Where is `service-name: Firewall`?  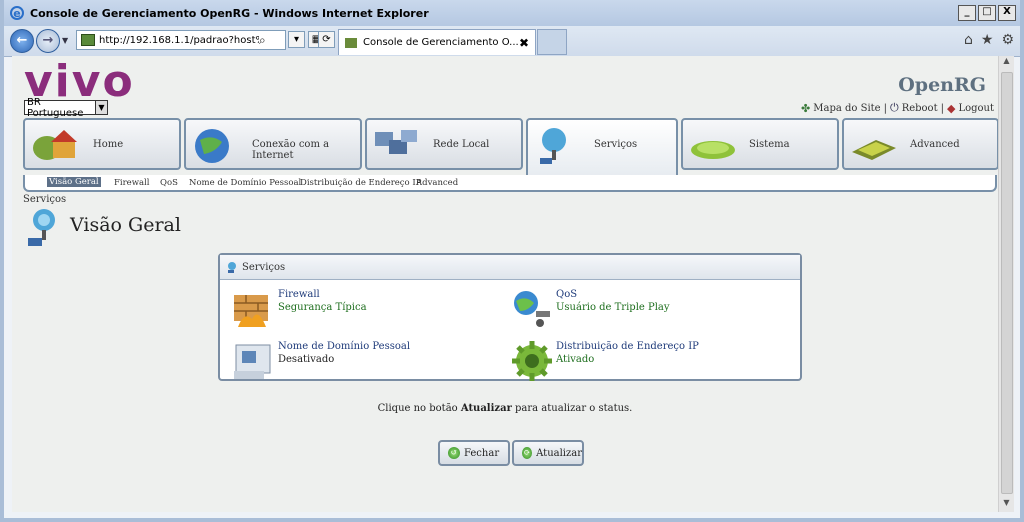 service-name: Firewall is located at coordinates (299, 294).